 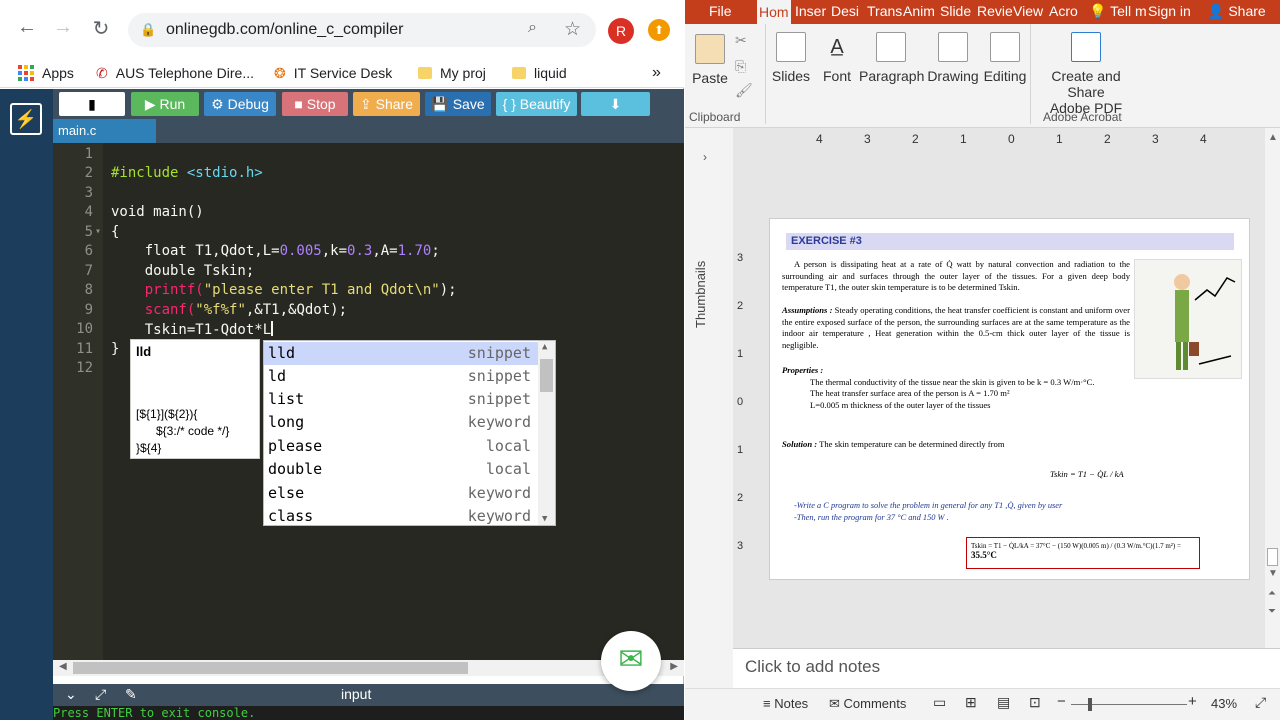 What do you see at coordinates (621, 31) in the screenshot?
I see `profile-avatar: R` at bounding box center [621, 31].